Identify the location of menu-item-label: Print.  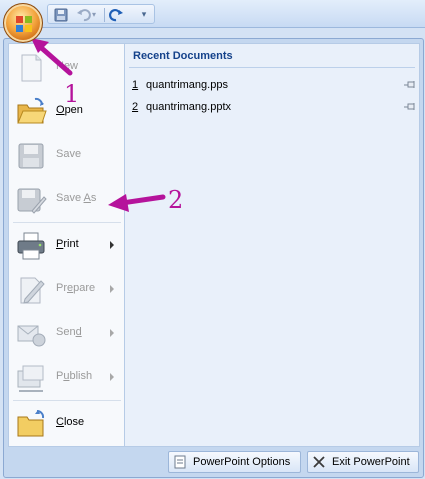
(67, 244).